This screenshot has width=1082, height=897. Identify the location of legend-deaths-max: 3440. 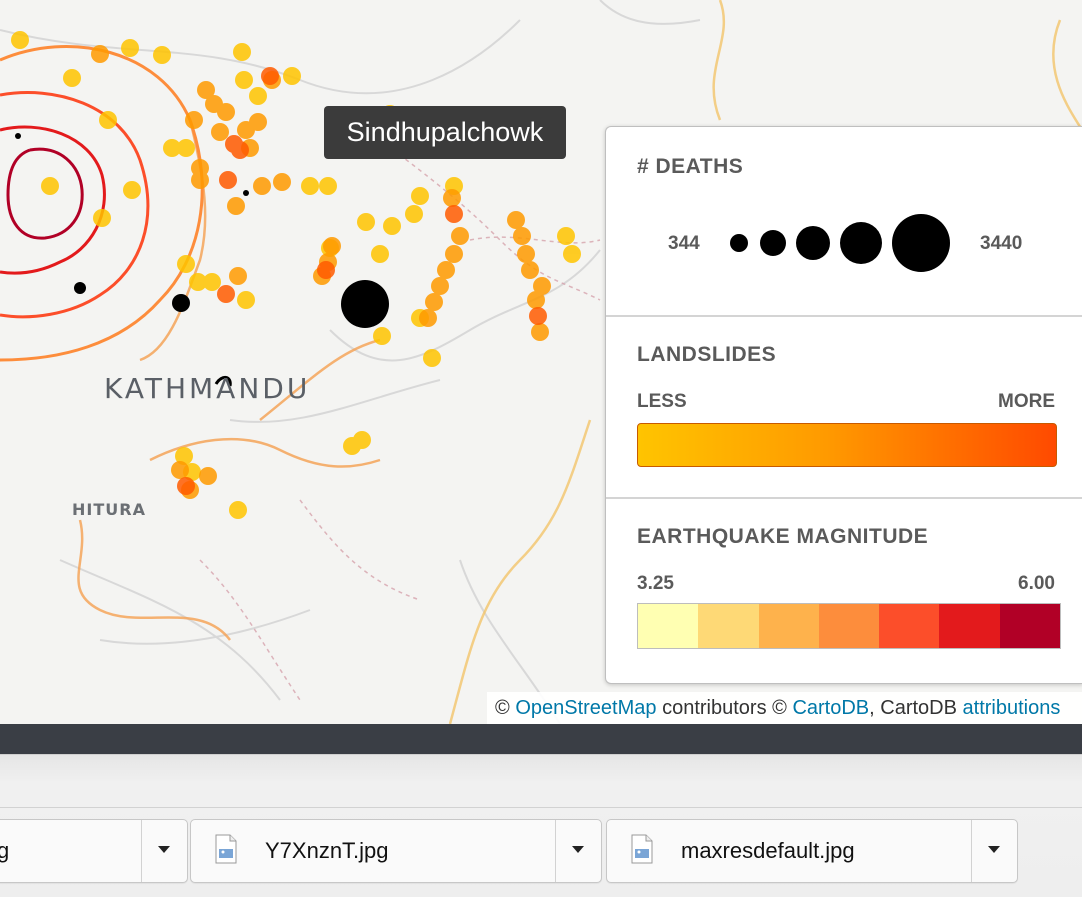
(1001, 243).